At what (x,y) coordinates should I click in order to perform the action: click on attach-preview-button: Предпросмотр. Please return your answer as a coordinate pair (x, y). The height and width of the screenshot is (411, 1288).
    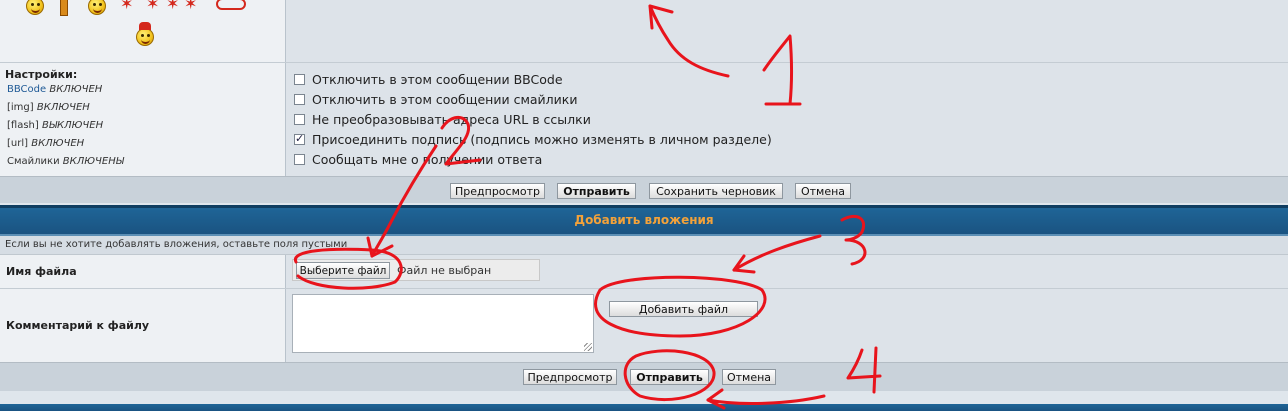
    Looking at the image, I should click on (570, 377).